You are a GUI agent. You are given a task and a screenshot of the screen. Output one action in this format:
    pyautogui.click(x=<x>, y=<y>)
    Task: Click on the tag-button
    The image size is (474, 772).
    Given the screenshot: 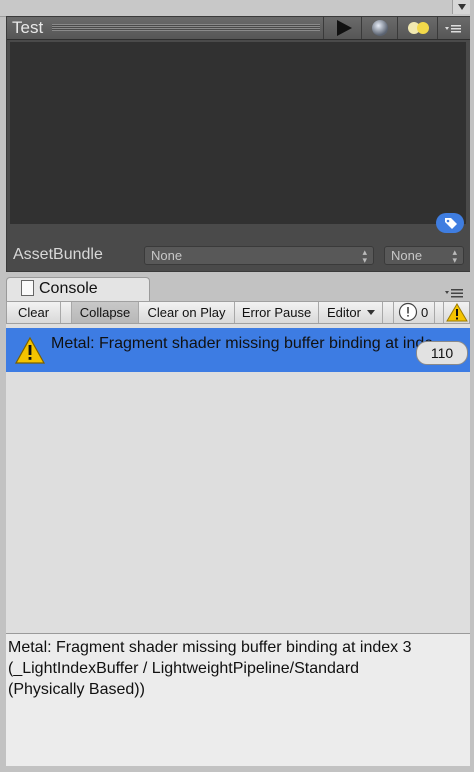 What is the action you would take?
    pyautogui.click(x=450, y=223)
    